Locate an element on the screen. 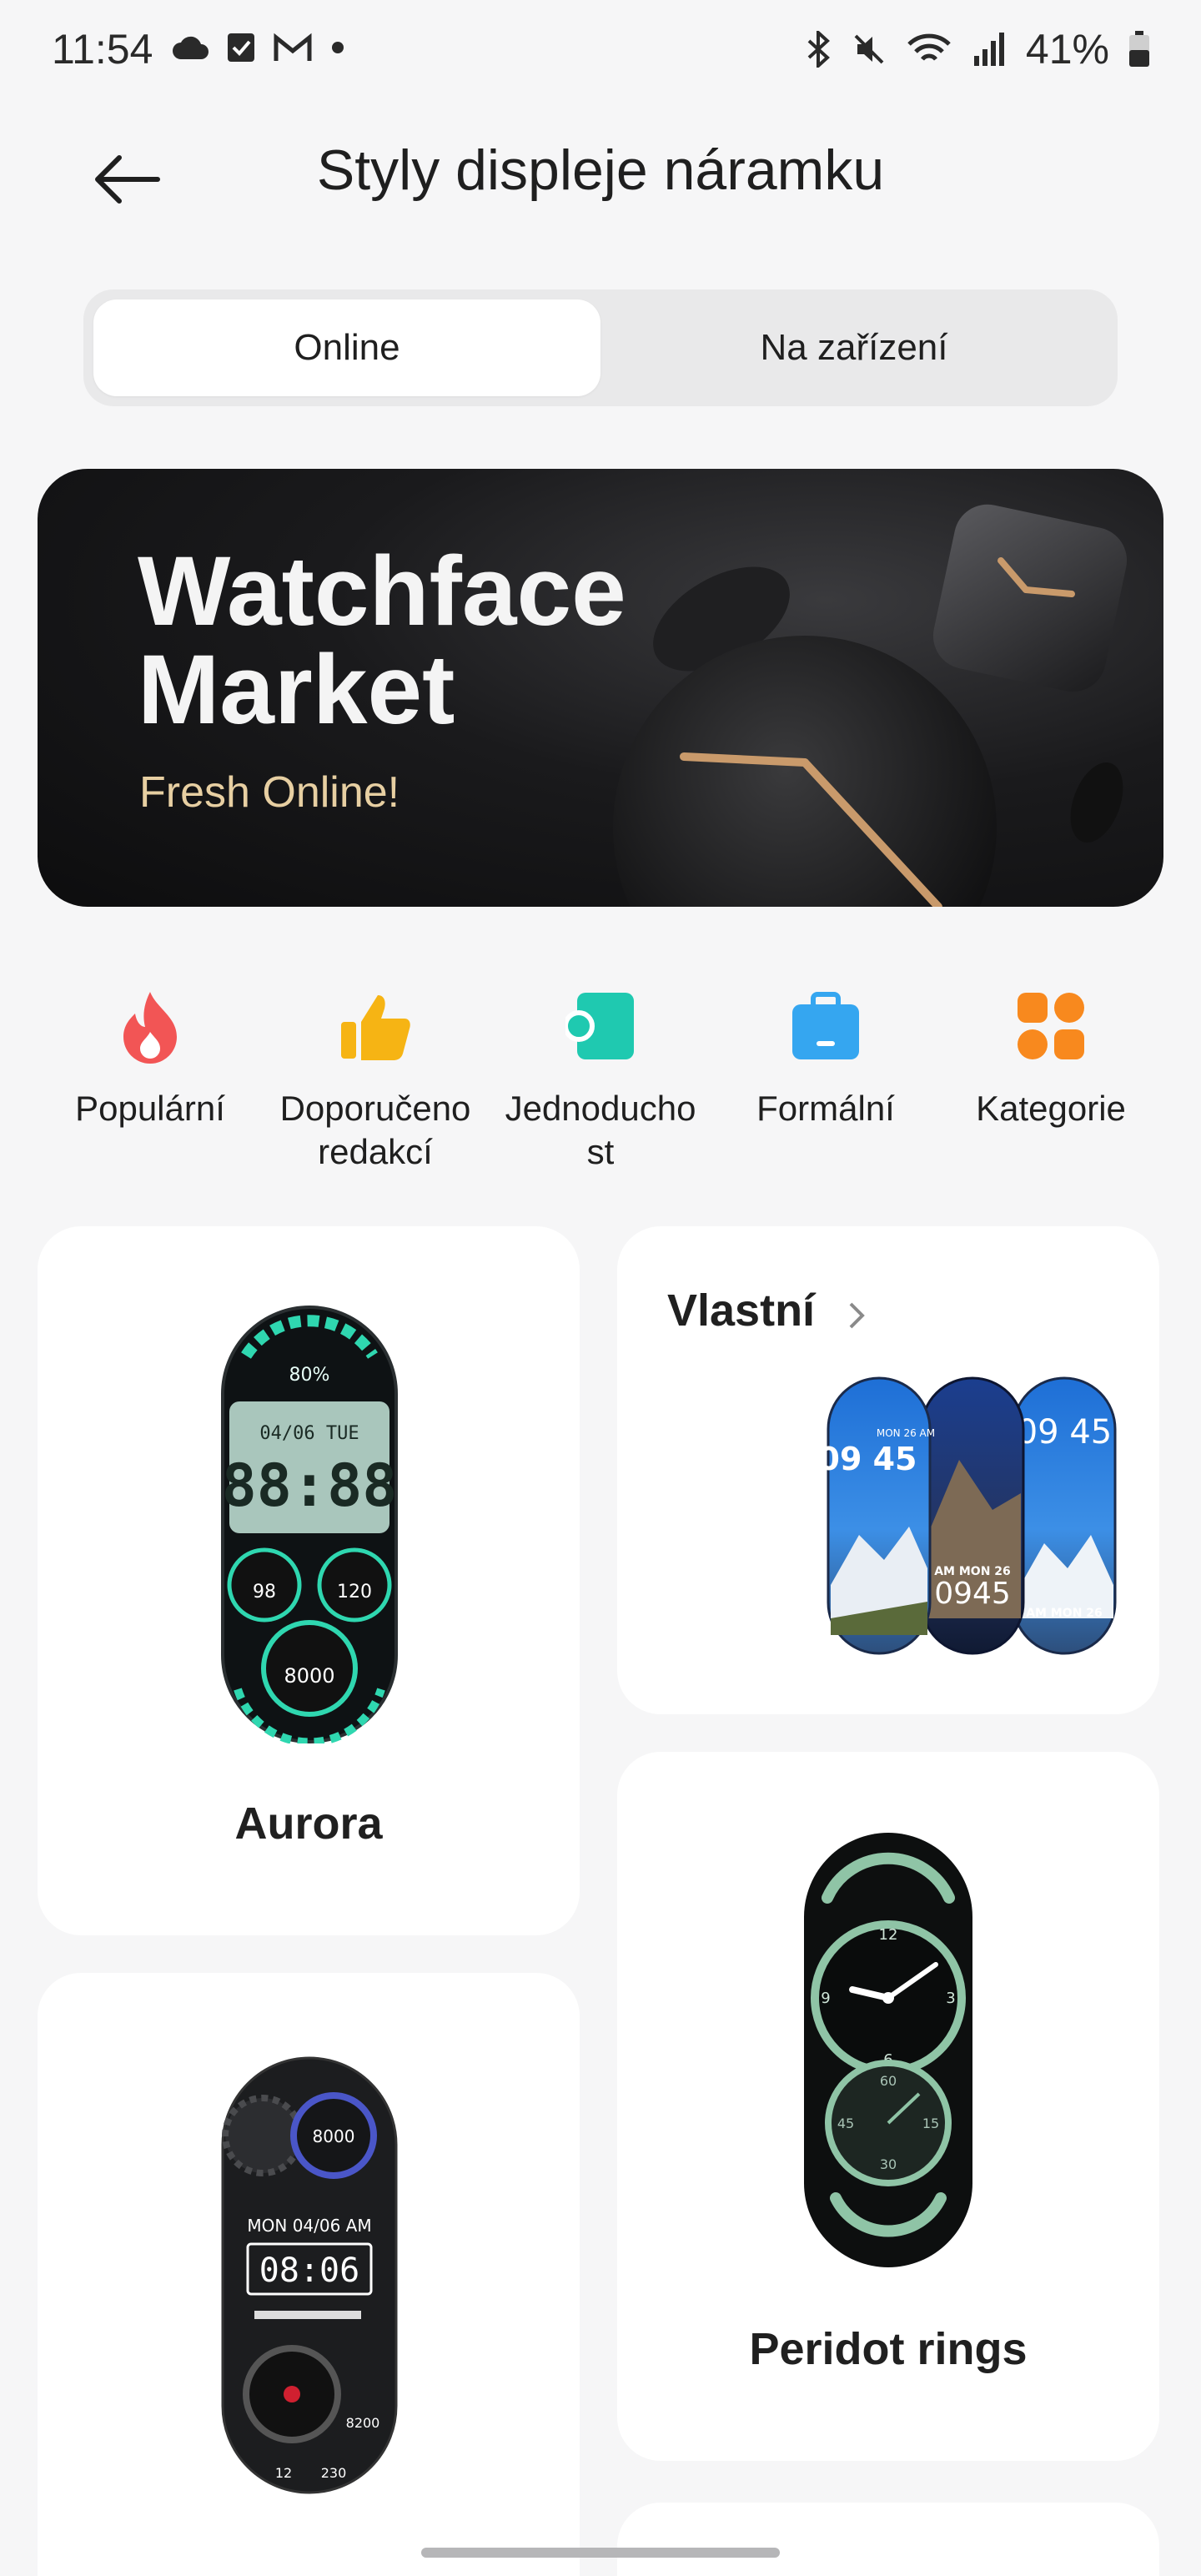  status-time: 11:54 is located at coordinates (103, 49).